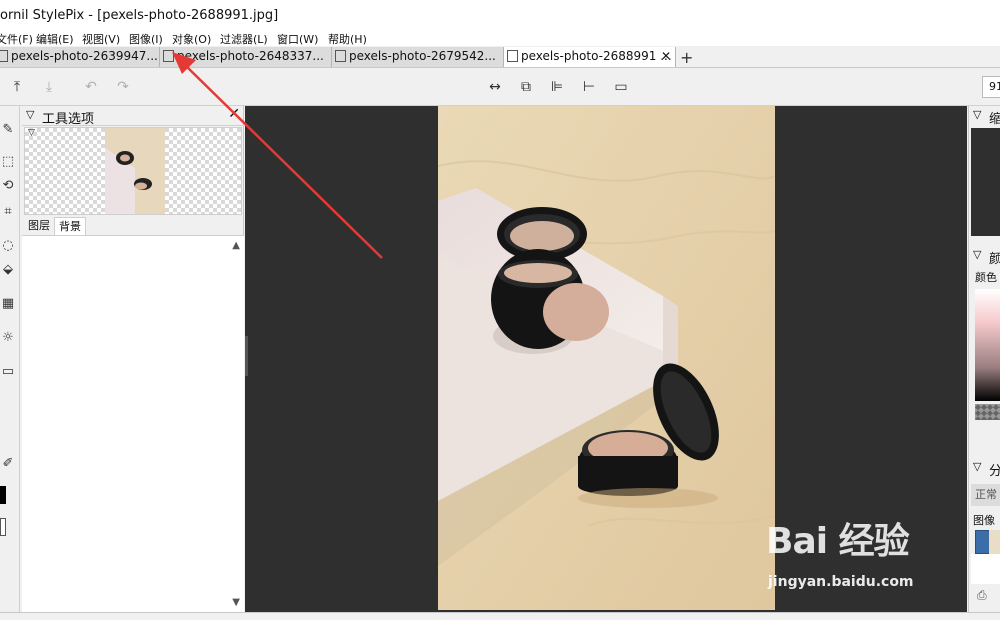 This screenshot has height=620, width=1000. What do you see at coordinates (133, 423) in the screenshot?
I see `layer-list: ▲ ▼` at bounding box center [133, 423].